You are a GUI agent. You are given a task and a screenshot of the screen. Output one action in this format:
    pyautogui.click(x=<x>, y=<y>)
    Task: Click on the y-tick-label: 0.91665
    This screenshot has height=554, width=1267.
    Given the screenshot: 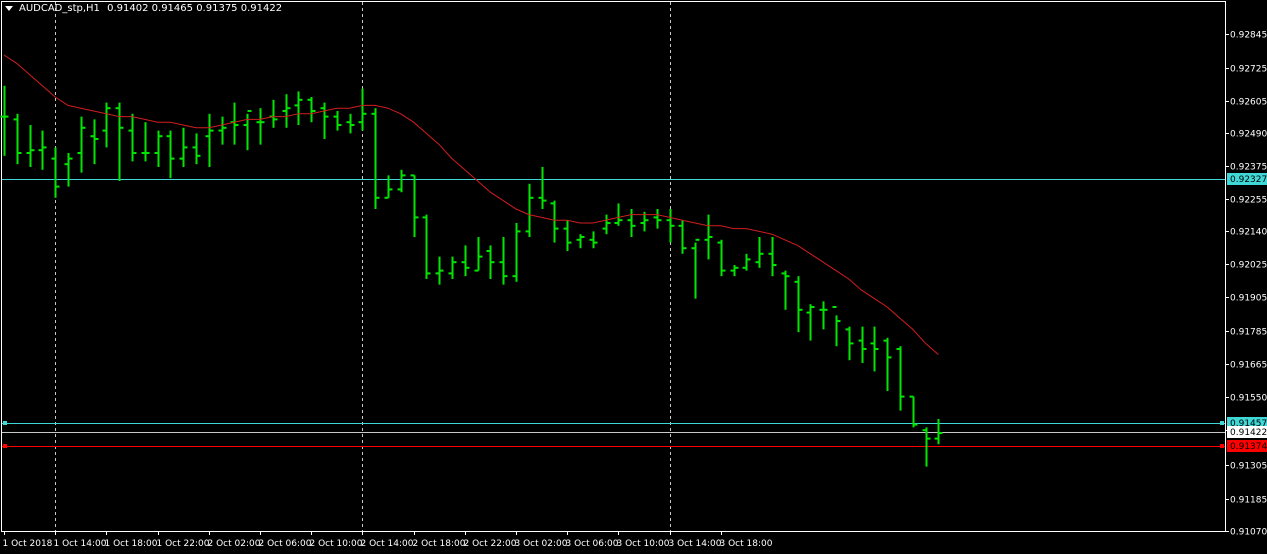 What is the action you would take?
    pyautogui.click(x=1248, y=366)
    